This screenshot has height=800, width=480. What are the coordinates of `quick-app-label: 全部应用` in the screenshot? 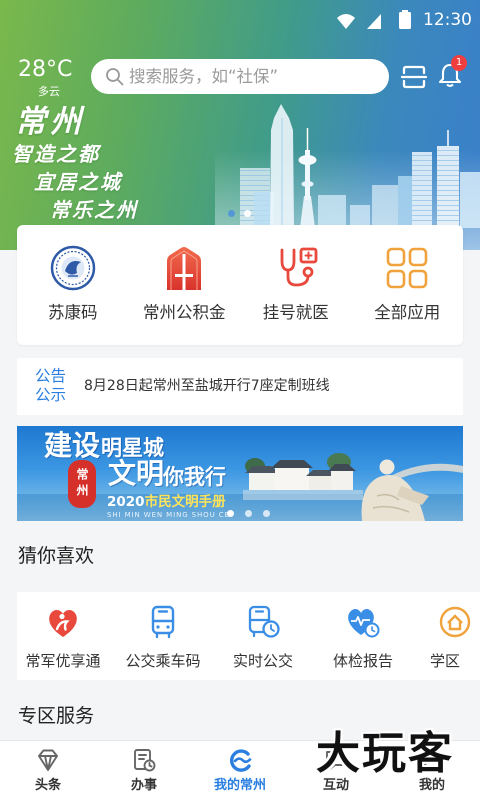 It's located at (407, 312).